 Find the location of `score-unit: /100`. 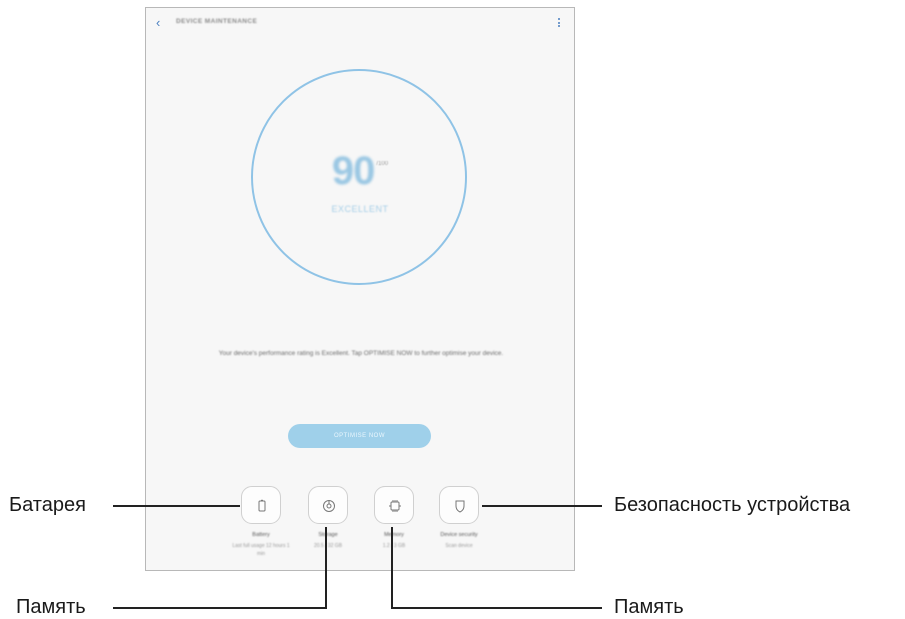

score-unit: /100 is located at coordinates (382, 164).